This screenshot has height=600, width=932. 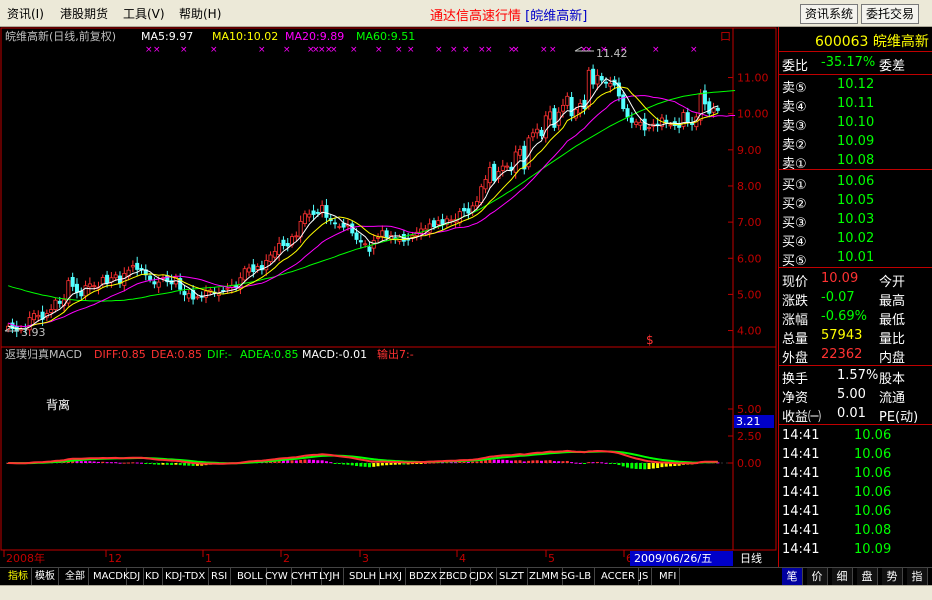 I want to click on y-tick-label: 5.00, so click(x=749, y=294).